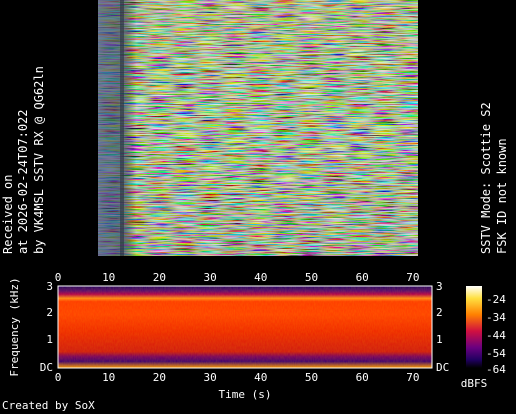 The height and width of the screenshot is (414, 516). Describe the element at coordinates (108, 277) in the screenshot. I see `x-tick-top: 10` at that location.